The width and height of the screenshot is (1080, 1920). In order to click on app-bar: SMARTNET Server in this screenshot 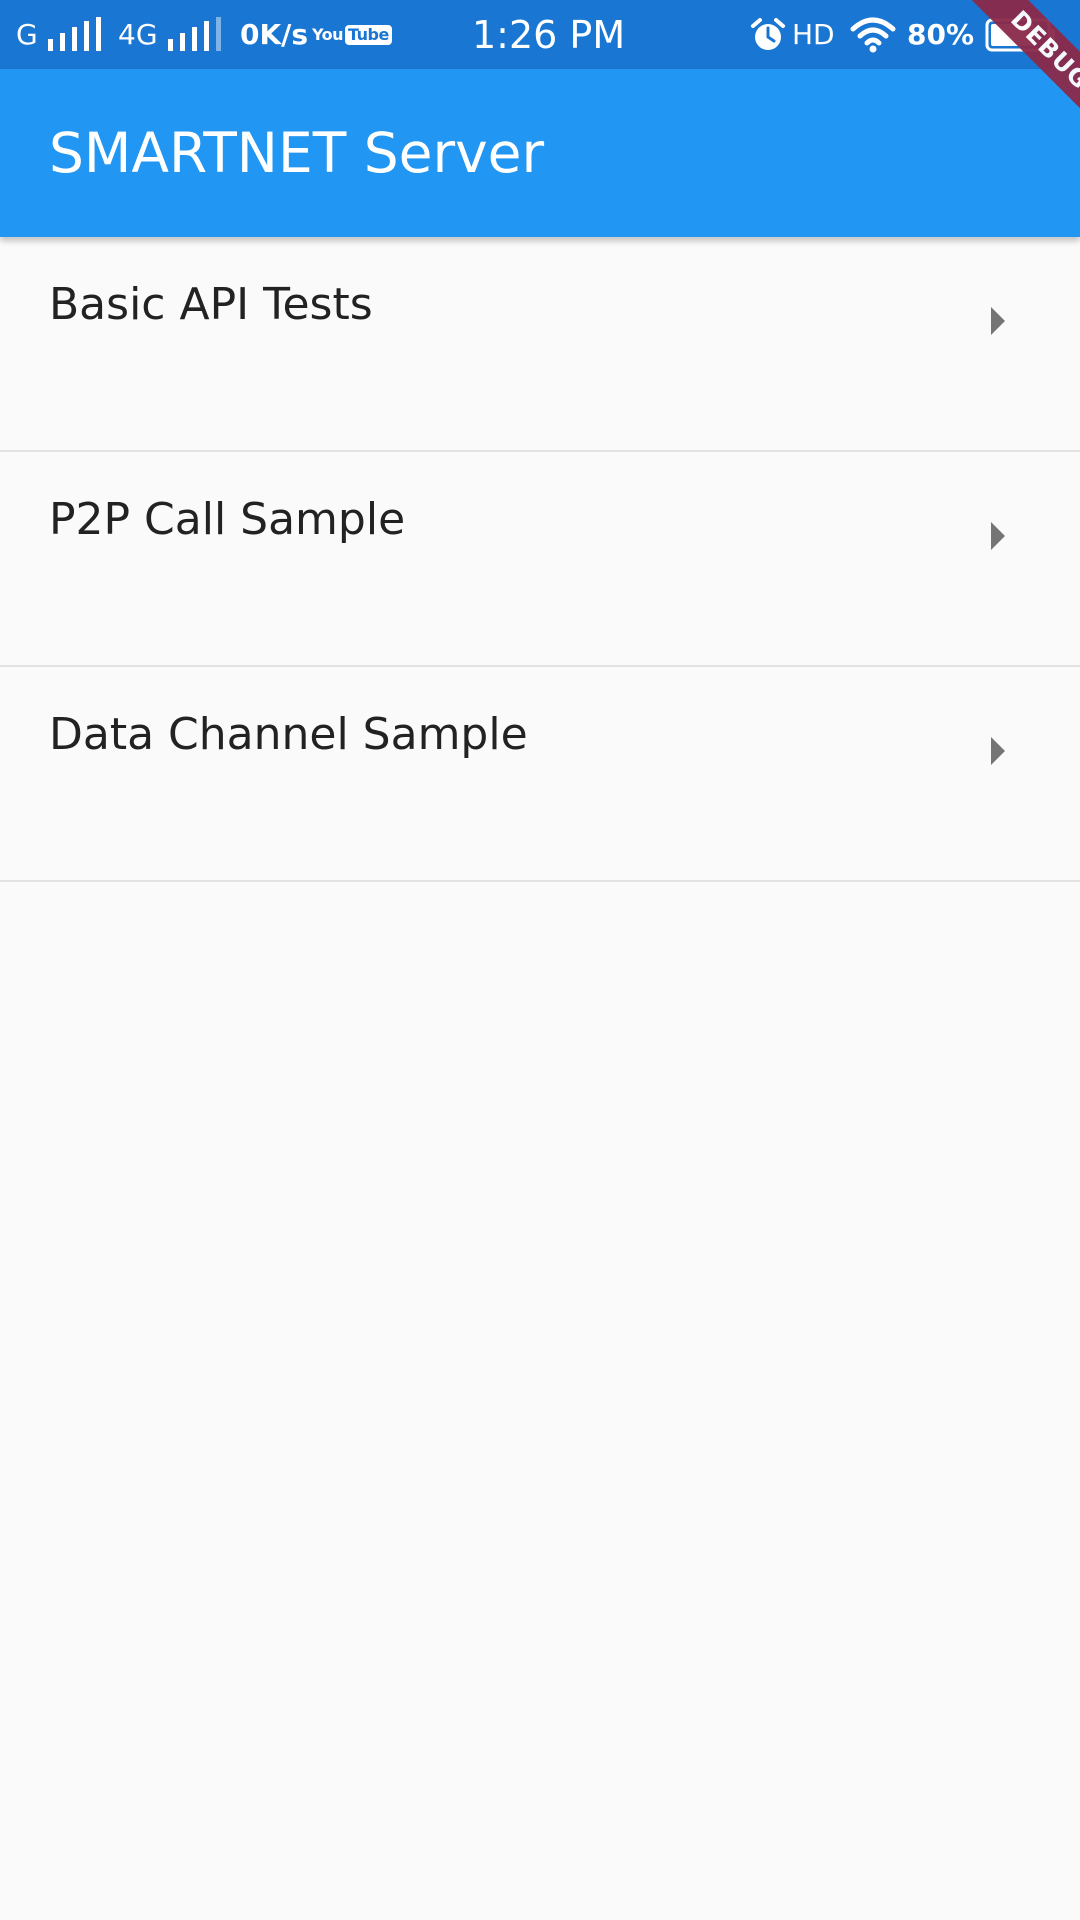, I will do `click(540, 153)`.